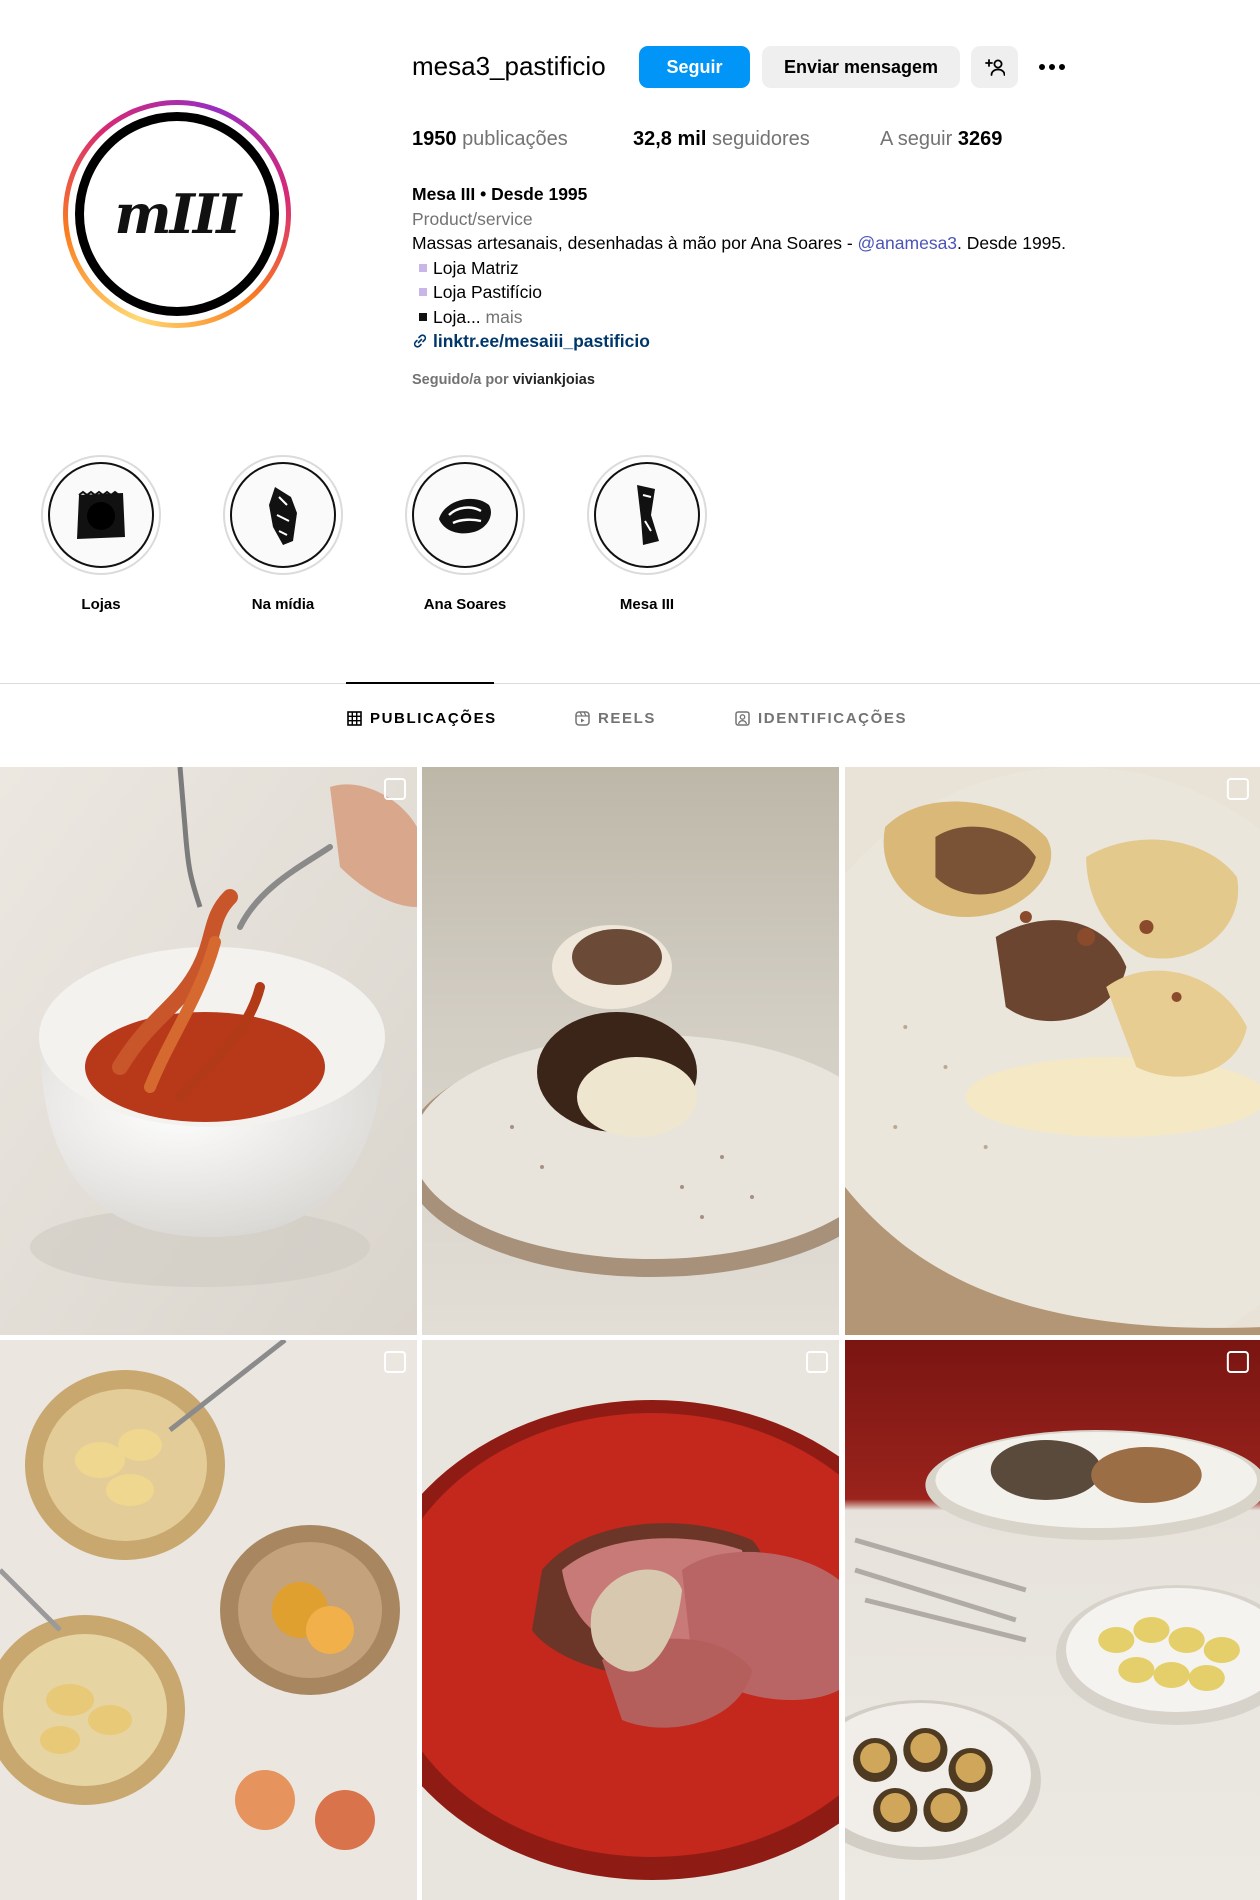  I want to click on more-horizontal-icon, so click(1052, 67).